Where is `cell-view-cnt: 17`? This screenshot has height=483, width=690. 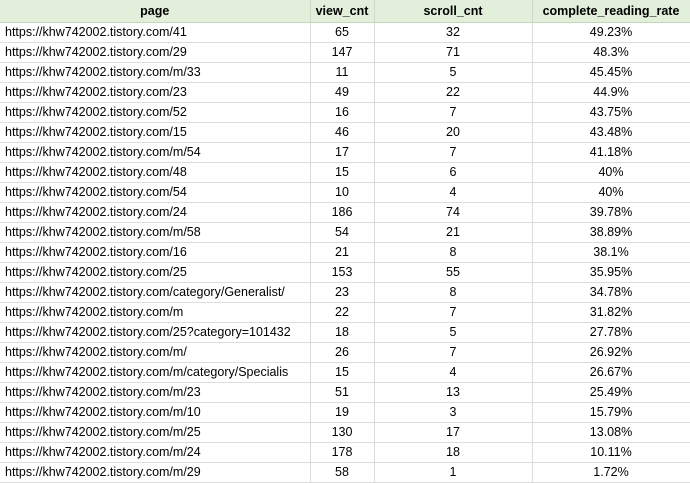
cell-view-cnt: 17 is located at coordinates (342, 152).